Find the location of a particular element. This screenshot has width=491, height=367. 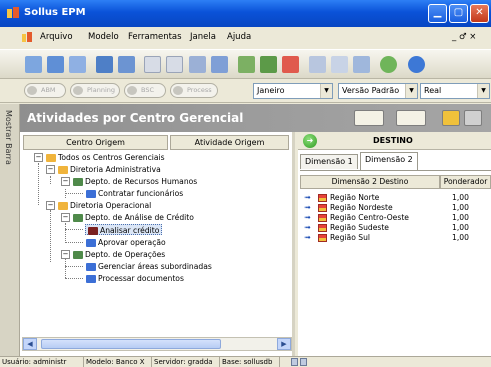

app-menu-icon is located at coordinates (27, 37).